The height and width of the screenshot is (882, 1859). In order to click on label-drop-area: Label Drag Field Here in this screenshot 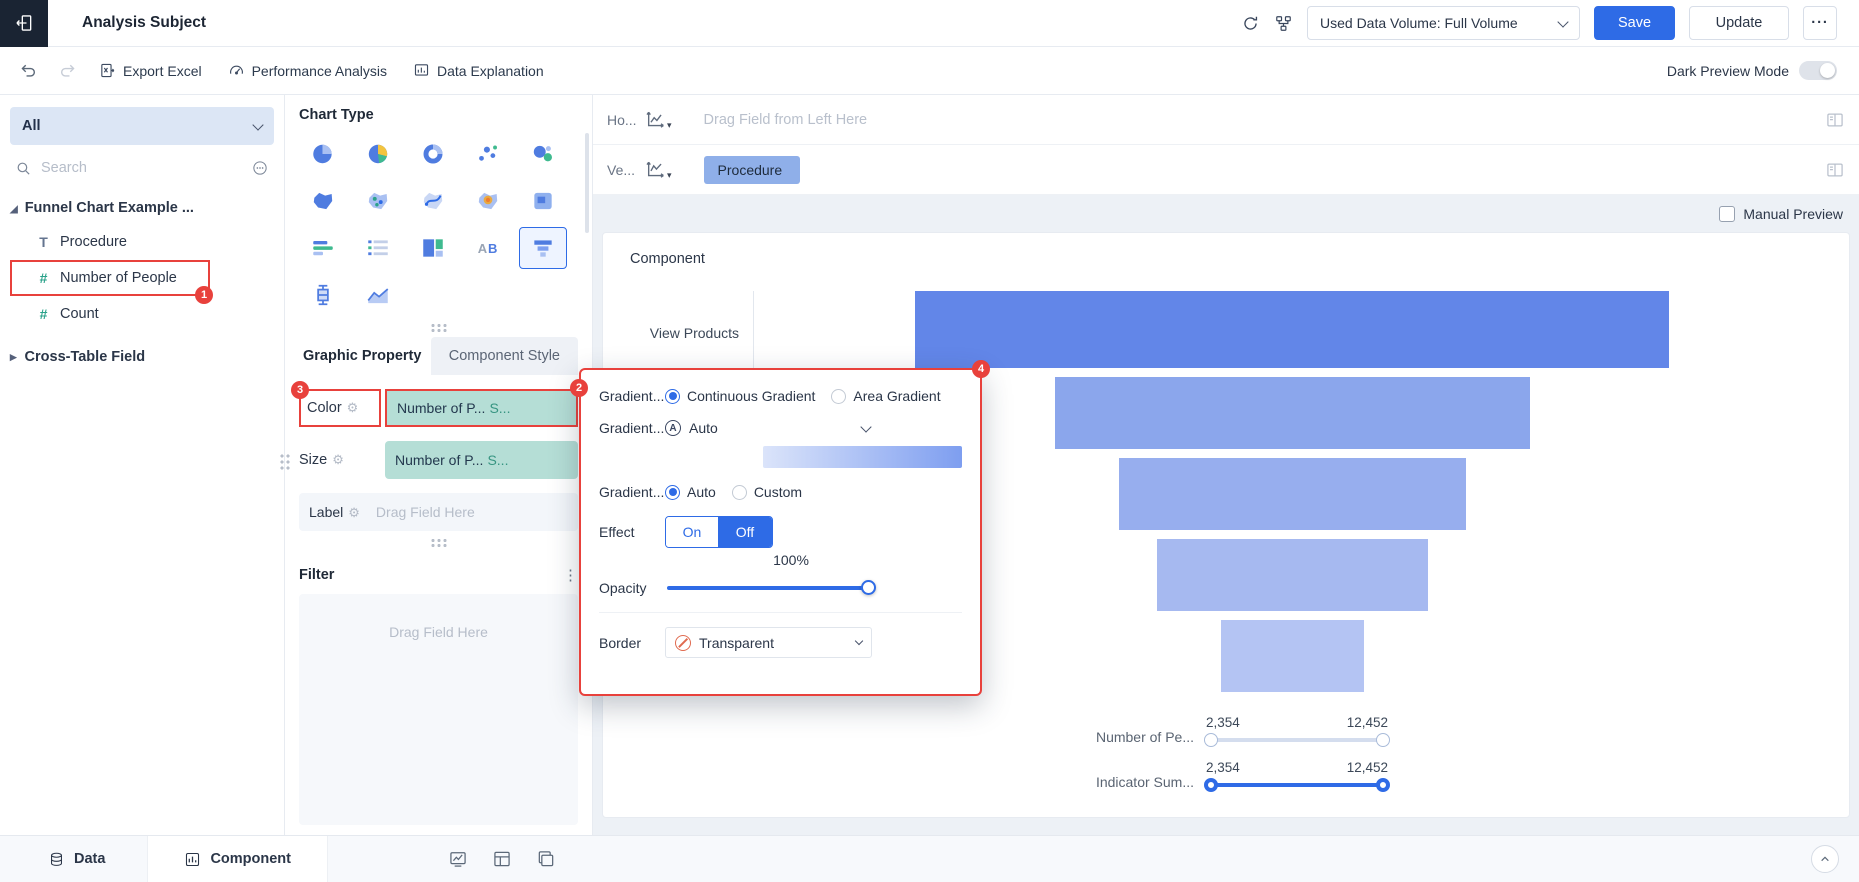, I will do `click(438, 512)`.